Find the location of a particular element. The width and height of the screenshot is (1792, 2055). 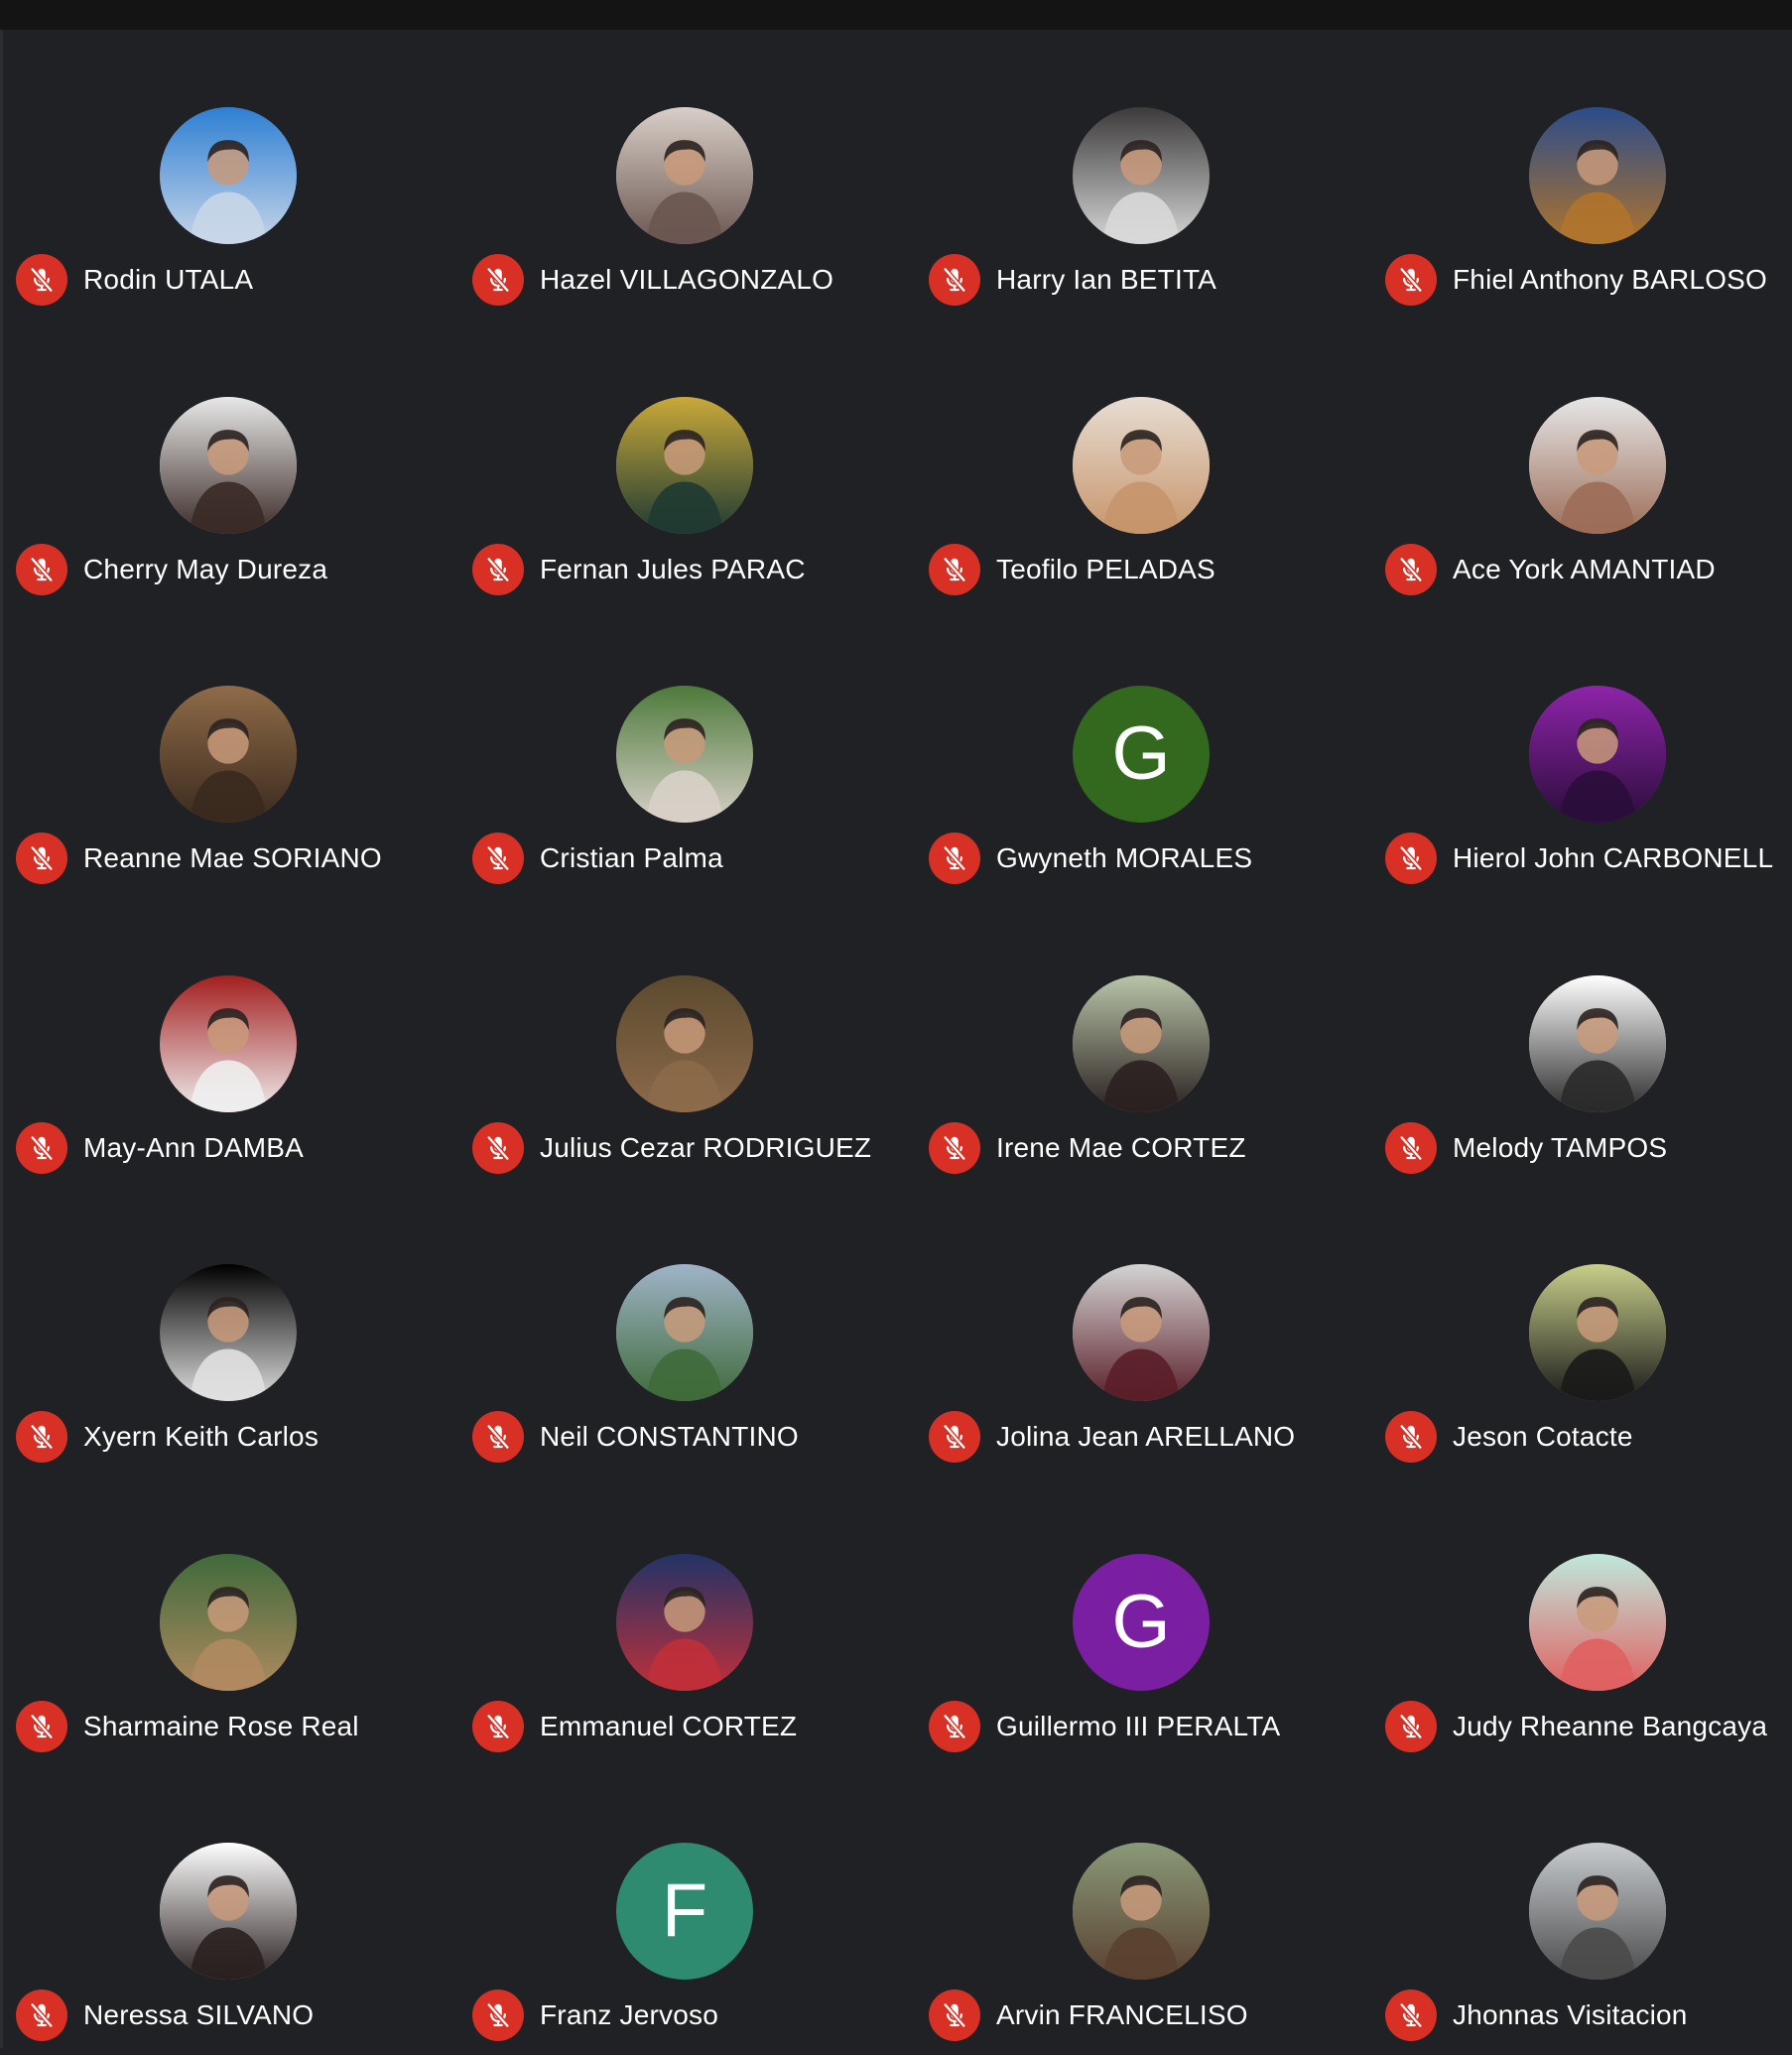

participant-name: Fernan Jules PARAC is located at coordinates (673, 568).